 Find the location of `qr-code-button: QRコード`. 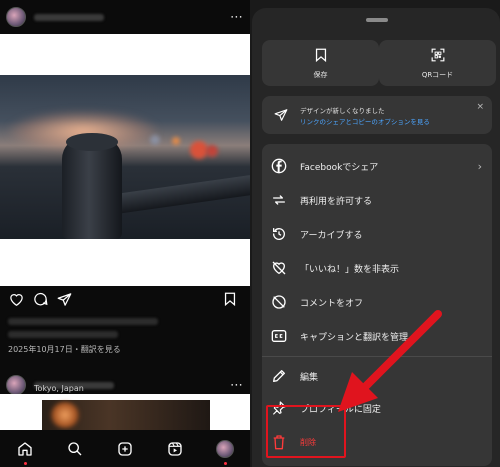

qr-code-button: QRコード is located at coordinates (437, 63).